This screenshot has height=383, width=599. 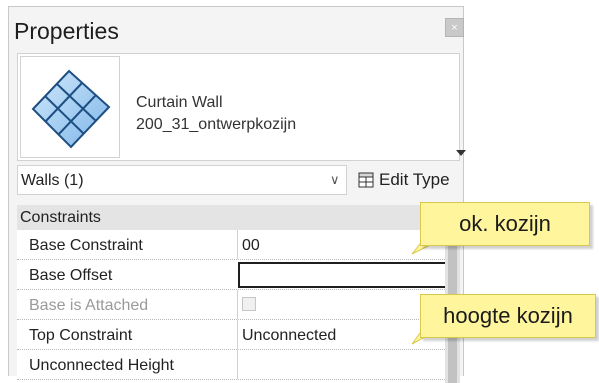 I want to click on callout-ok-kozijn: ok. kozijn, so click(x=505, y=224).